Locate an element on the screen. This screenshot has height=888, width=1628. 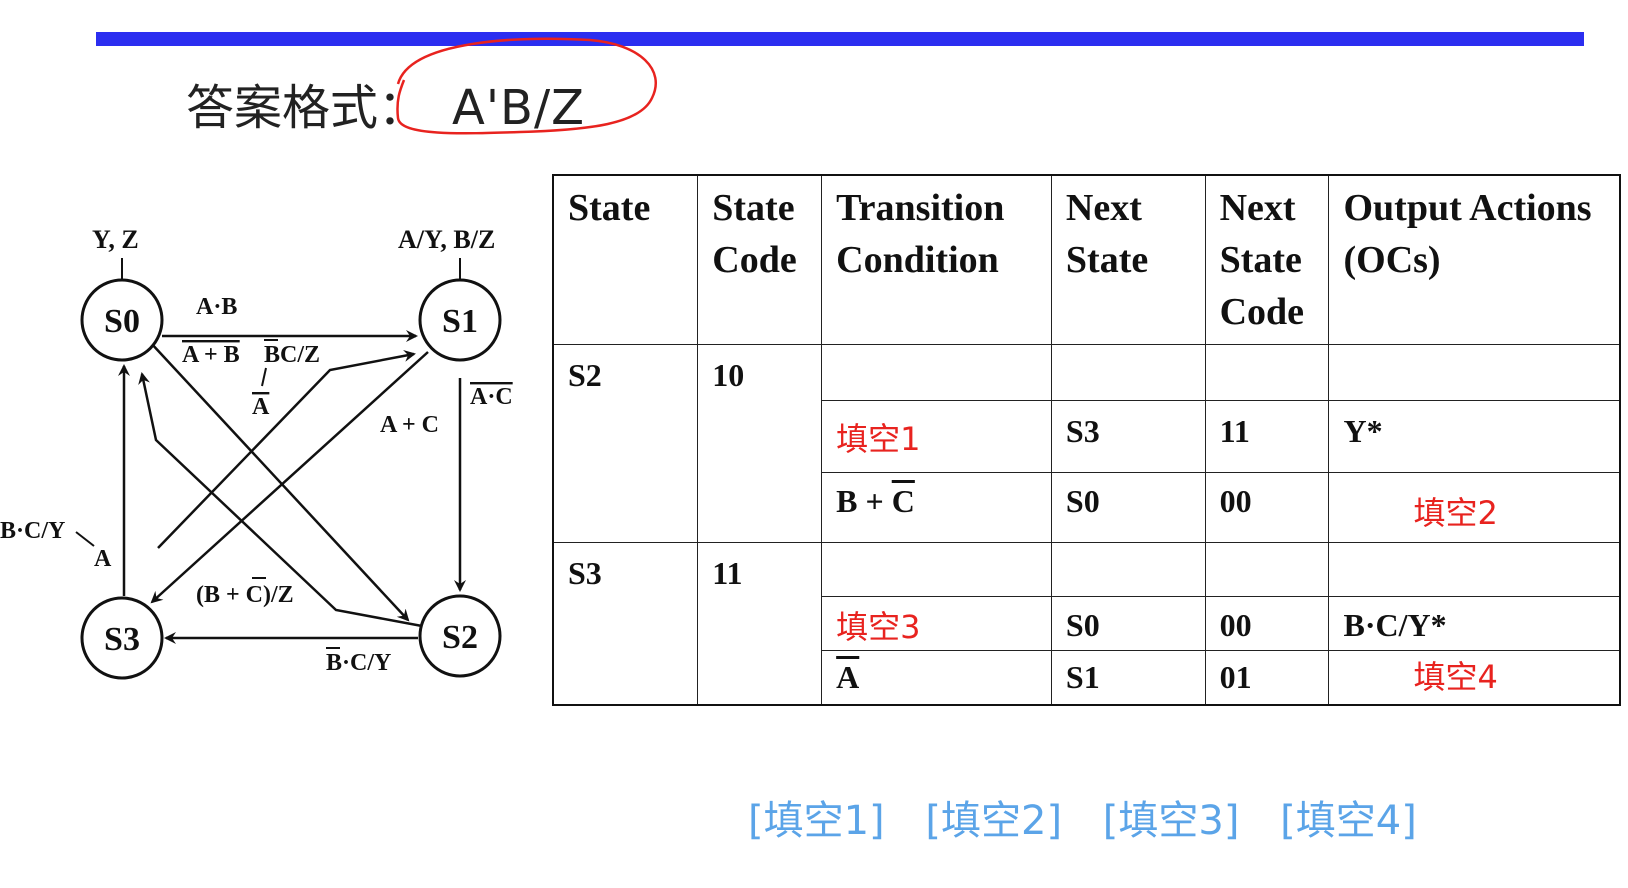
answer-format-label: 答案格式： is located at coordinates (306, 108).